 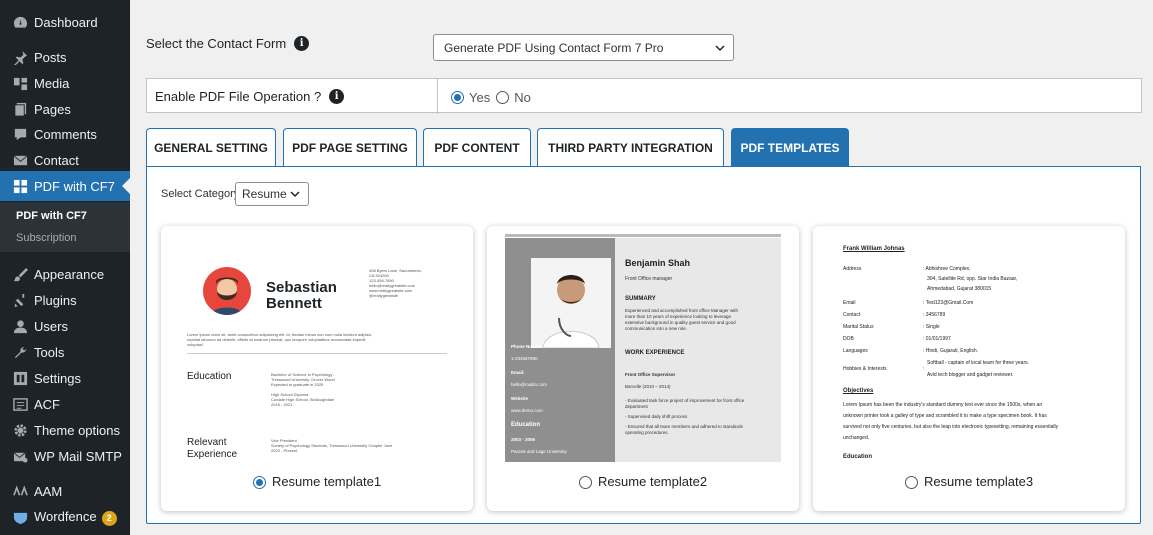 I want to click on sidebar-item-wordfence: Wordfence 2, so click(x=65, y=517).